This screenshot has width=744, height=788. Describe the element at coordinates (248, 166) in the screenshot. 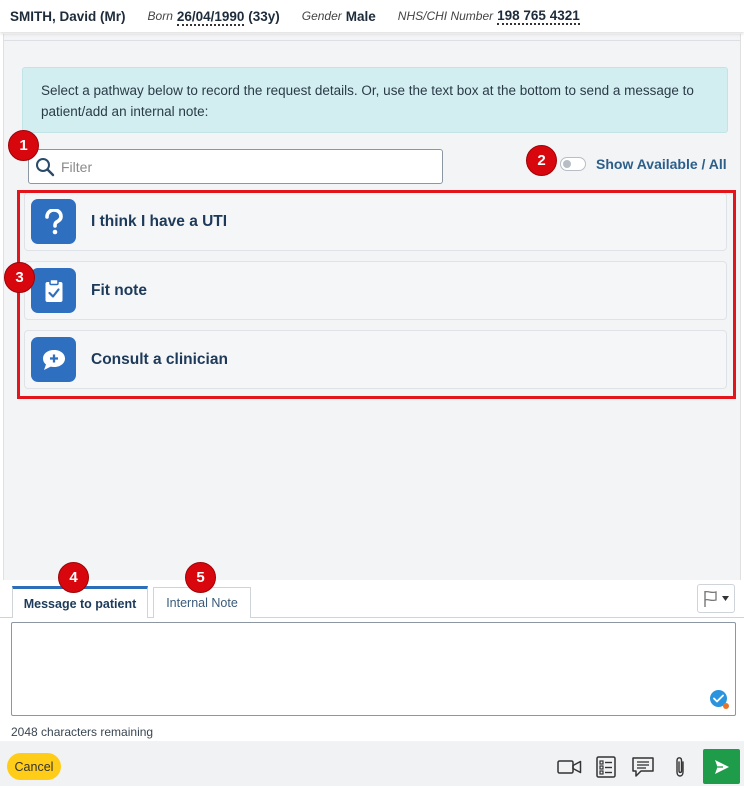

I see `filter-input` at that location.